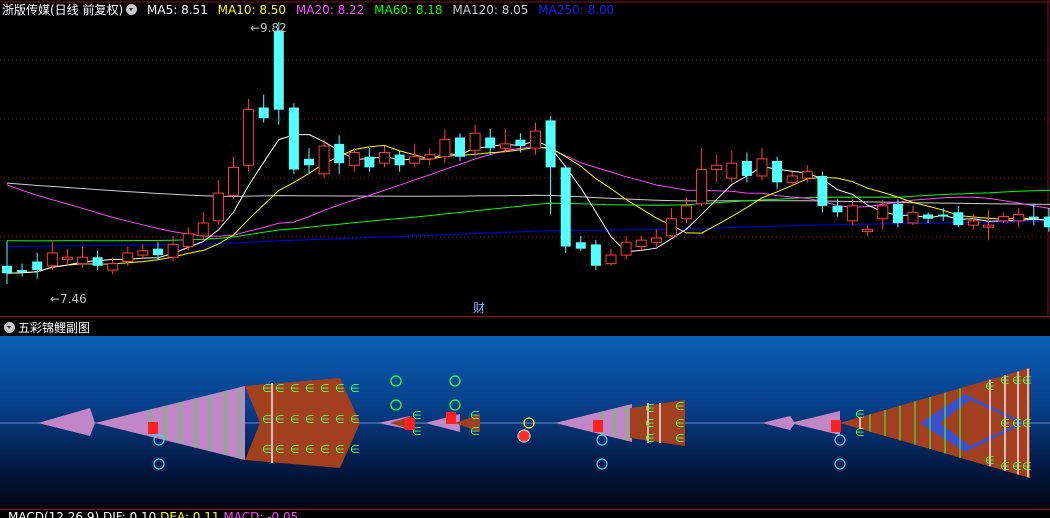 The image size is (1050, 518). I want to click on dea-label: DEA: 0.11, so click(190, 514).